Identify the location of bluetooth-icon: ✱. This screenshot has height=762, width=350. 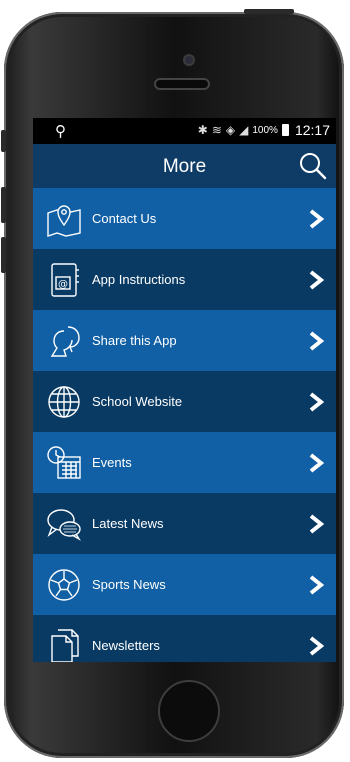
(202, 130).